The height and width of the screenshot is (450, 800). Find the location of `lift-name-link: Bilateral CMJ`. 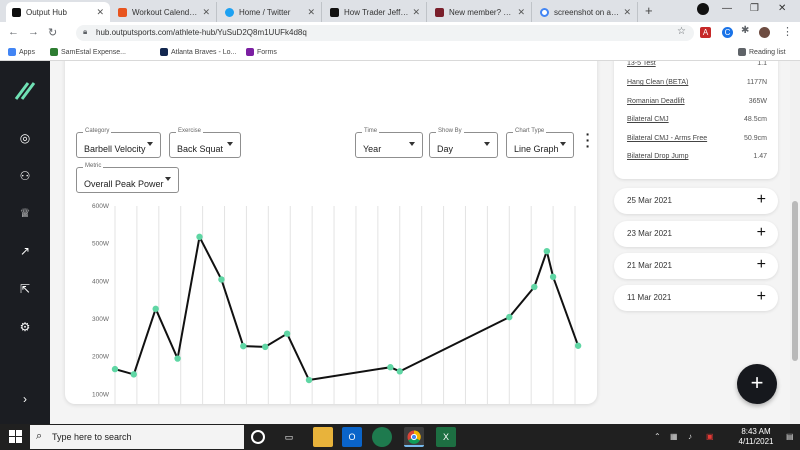

lift-name-link: Bilateral CMJ is located at coordinates (648, 119).